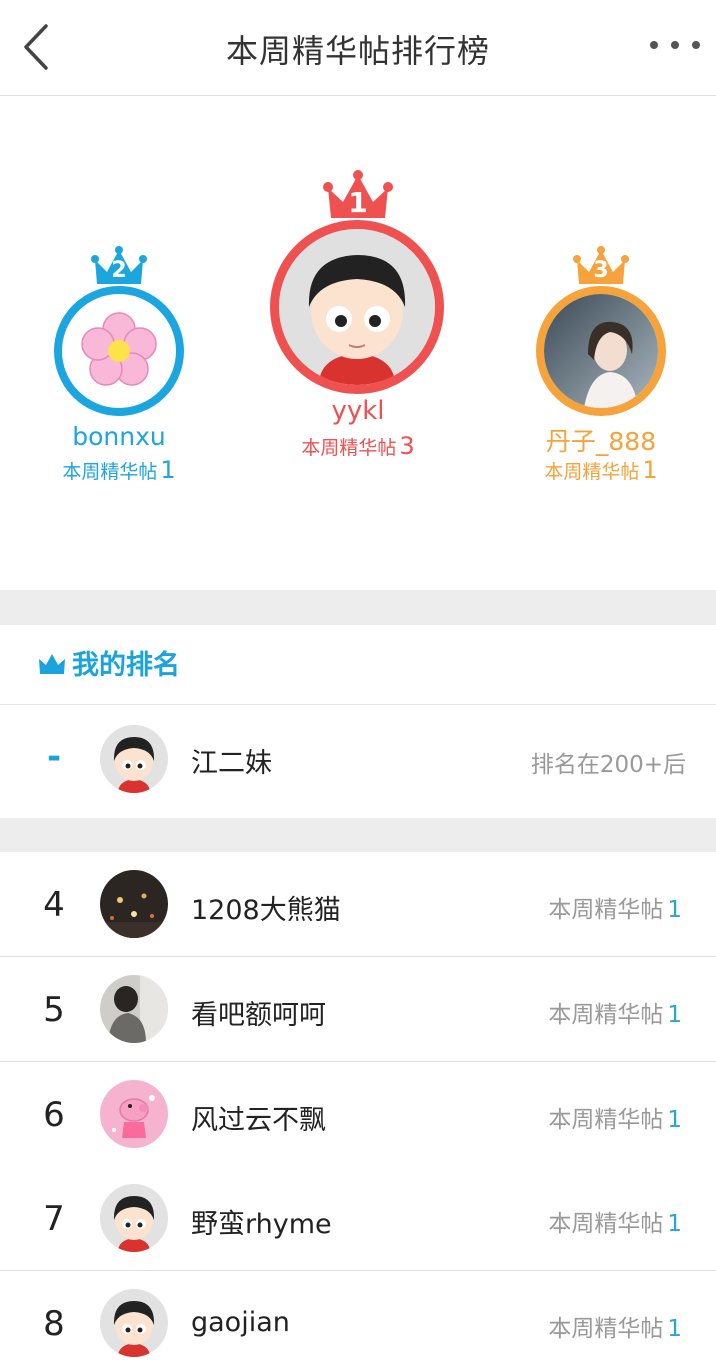 This screenshot has height=1369, width=716. What do you see at coordinates (54, 1324) in the screenshot?
I see `rank-number: 8` at bounding box center [54, 1324].